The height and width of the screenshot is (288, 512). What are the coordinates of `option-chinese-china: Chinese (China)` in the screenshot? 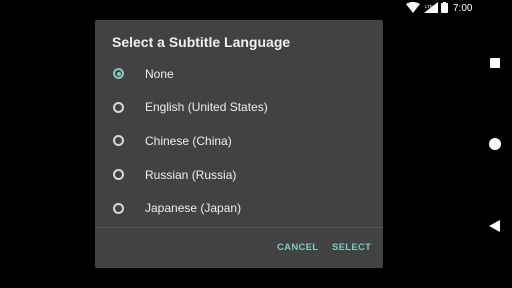 It's located at (239, 141).